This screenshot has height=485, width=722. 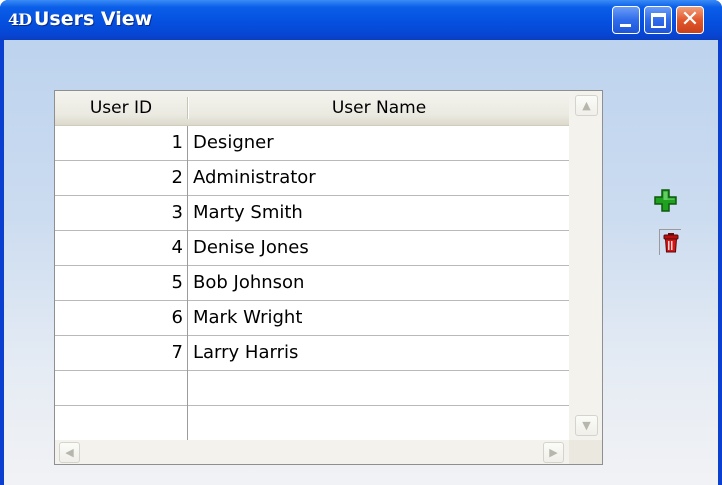 What do you see at coordinates (187, 283) in the screenshot?
I see `column-separator` at bounding box center [187, 283].